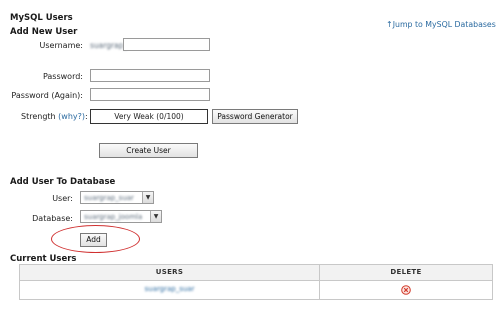 Image resolution: width=500 pixels, height=314 pixels. I want to click on page-title: MySQL Users, so click(41, 18).